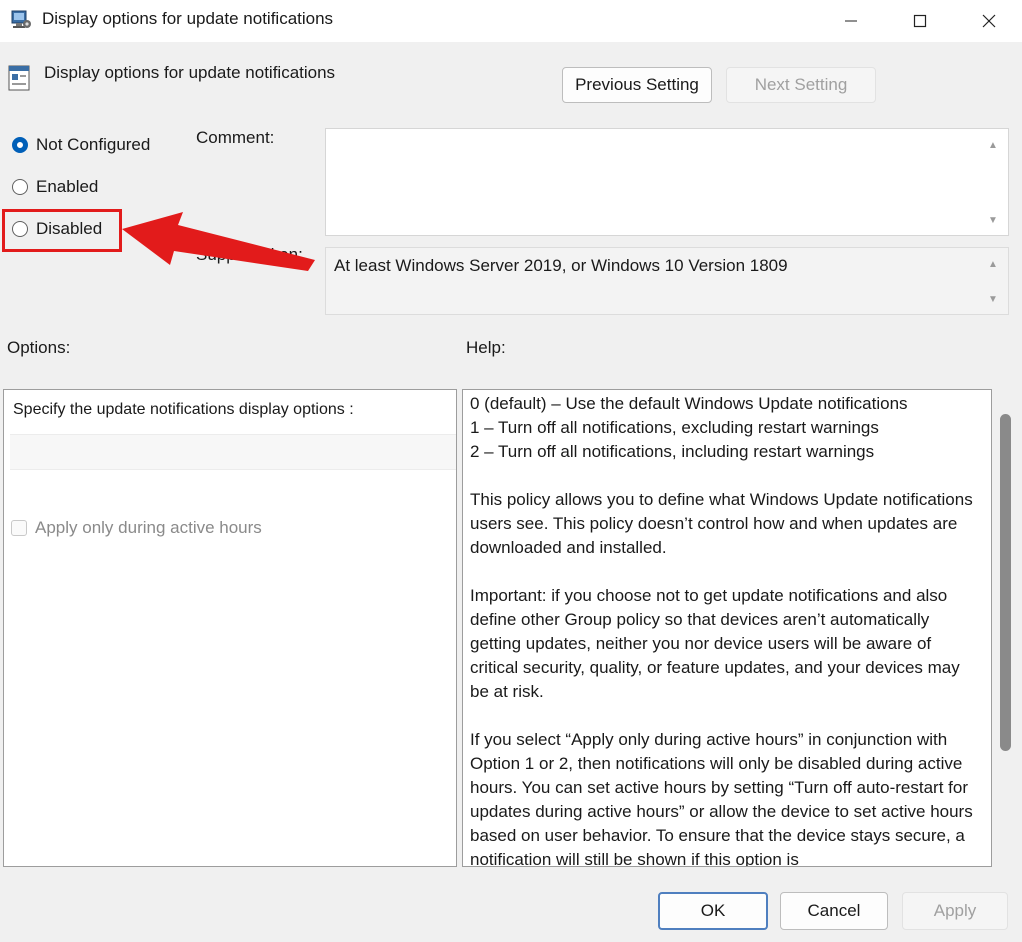 The height and width of the screenshot is (942, 1022). I want to click on next-setting-button: Next Setting, so click(801, 85).